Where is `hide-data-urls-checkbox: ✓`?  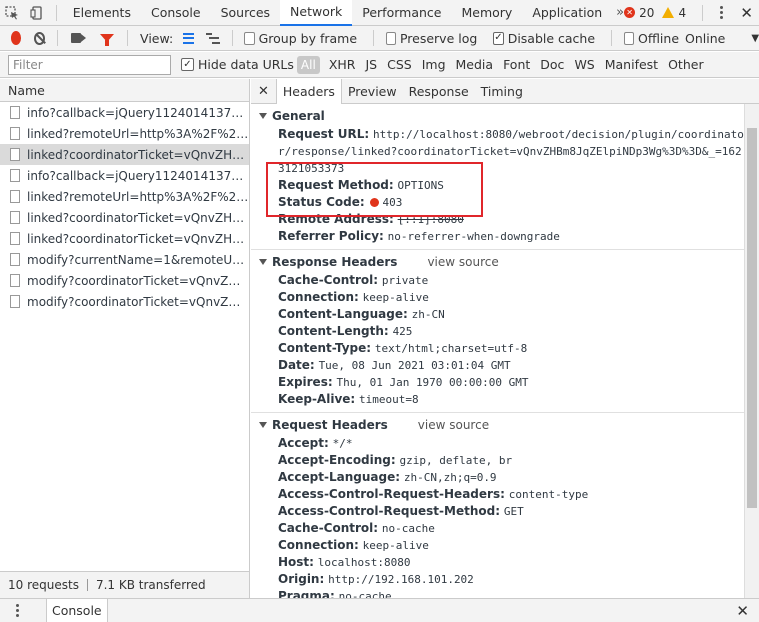 hide-data-urls-checkbox: ✓ is located at coordinates (187, 64).